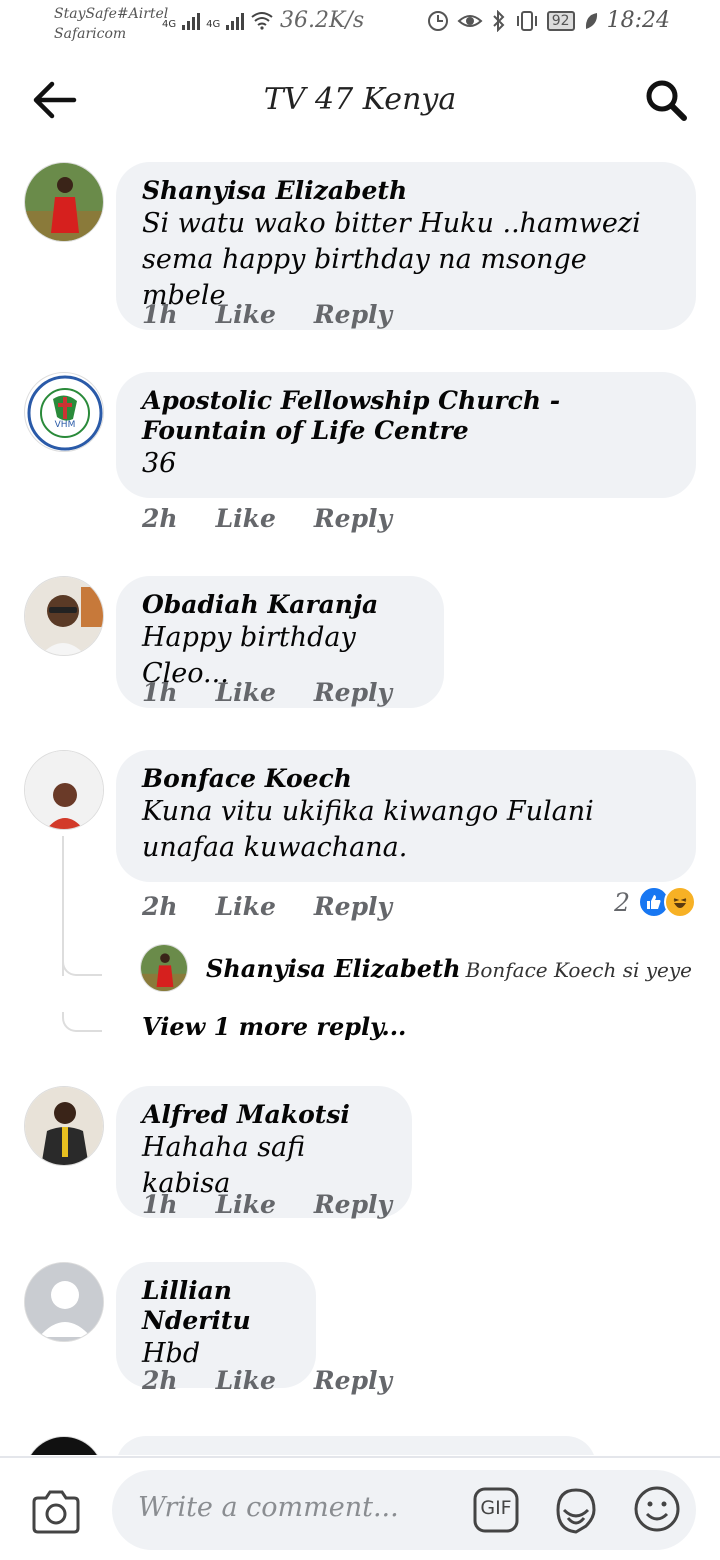 The image size is (720, 1560). I want to click on default-avatar-icon, so click(64, 1302).